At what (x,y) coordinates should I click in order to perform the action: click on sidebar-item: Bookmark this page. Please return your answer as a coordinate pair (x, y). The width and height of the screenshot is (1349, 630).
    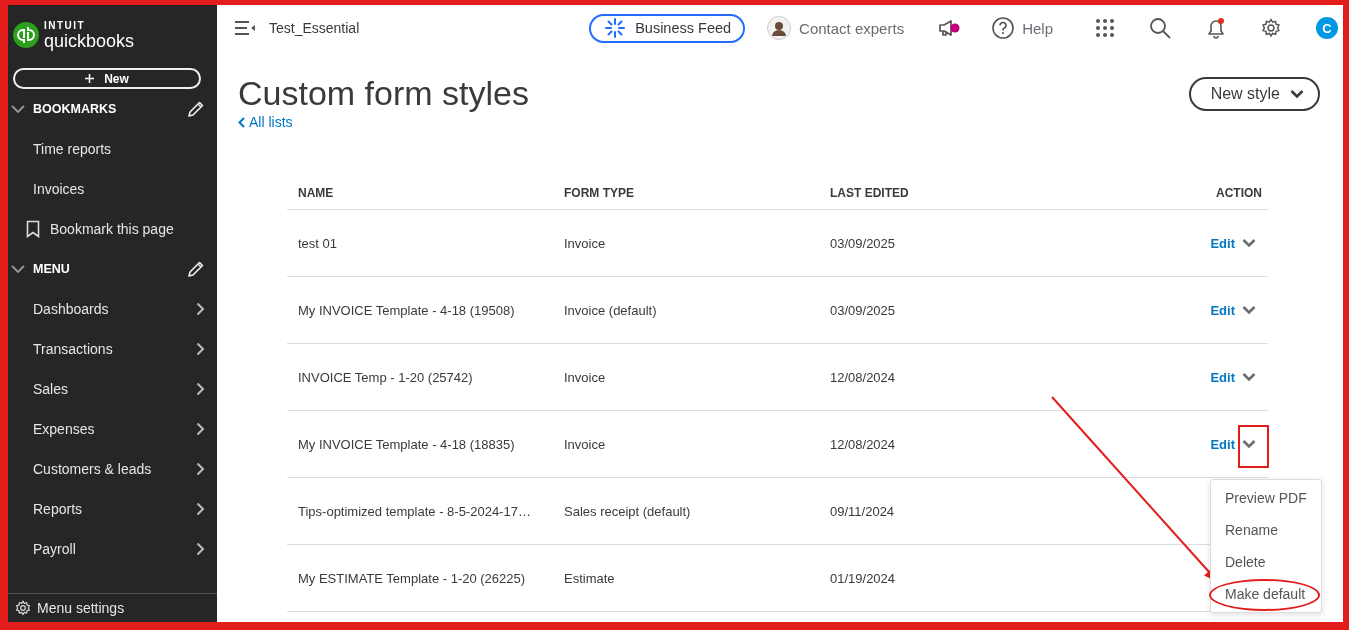
    Looking at the image, I should click on (112, 229).